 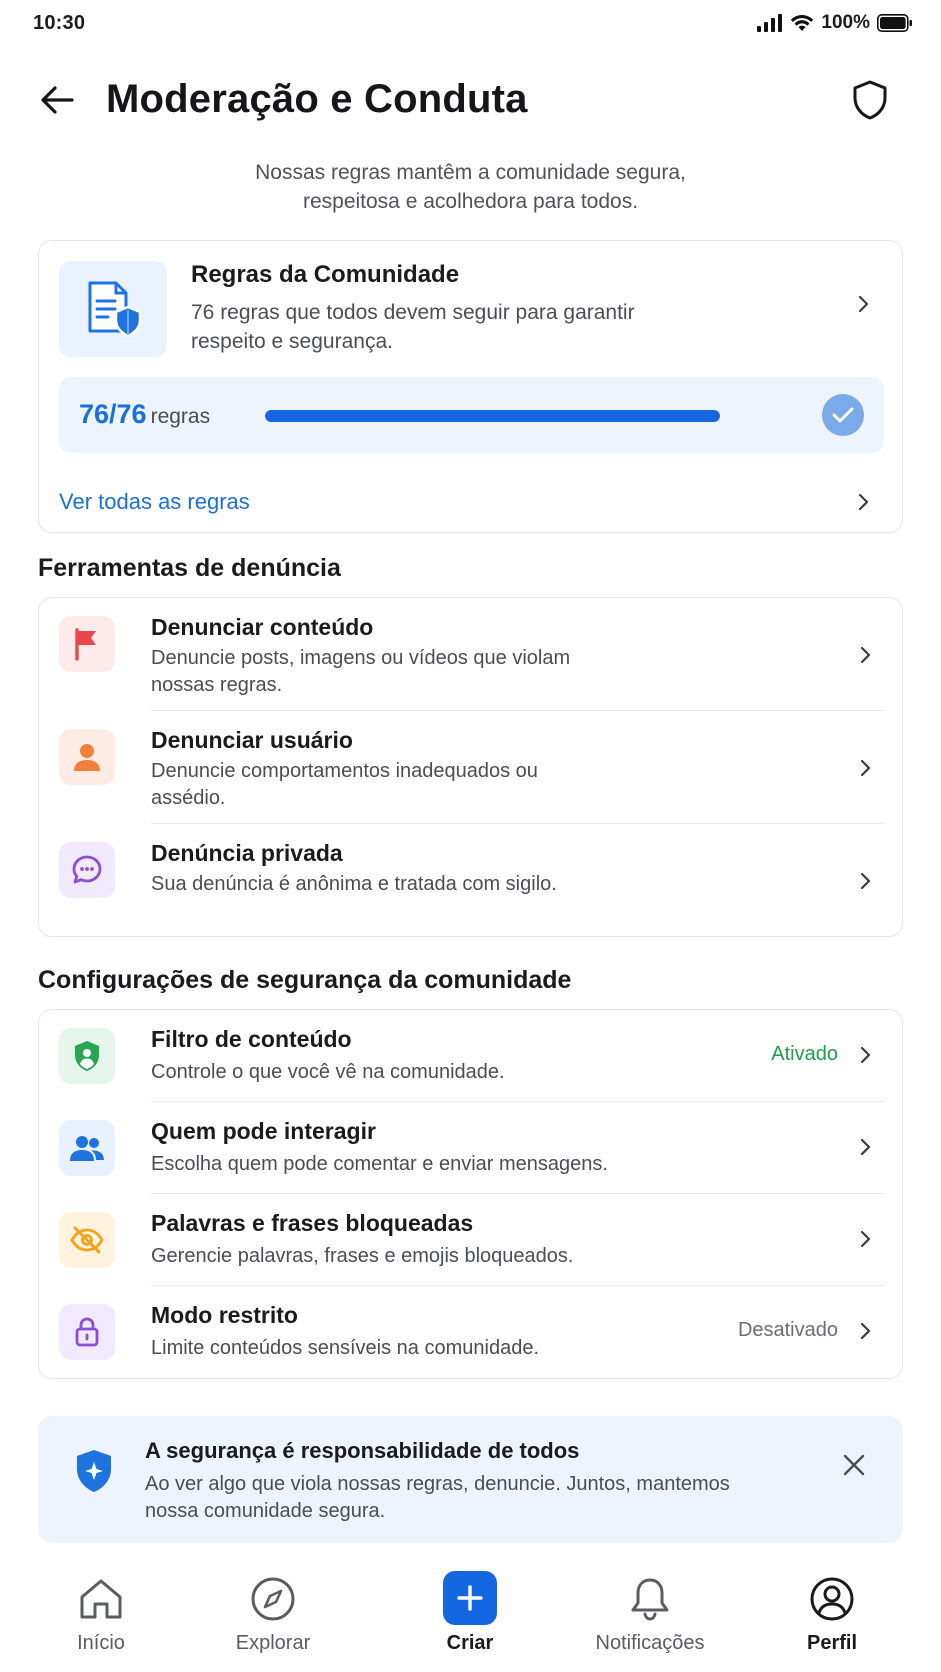 What do you see at coordinates (832, 1643) in the screenshot?
I see `nav-profile-label: Perfil` at bounding box center [832, 1643].